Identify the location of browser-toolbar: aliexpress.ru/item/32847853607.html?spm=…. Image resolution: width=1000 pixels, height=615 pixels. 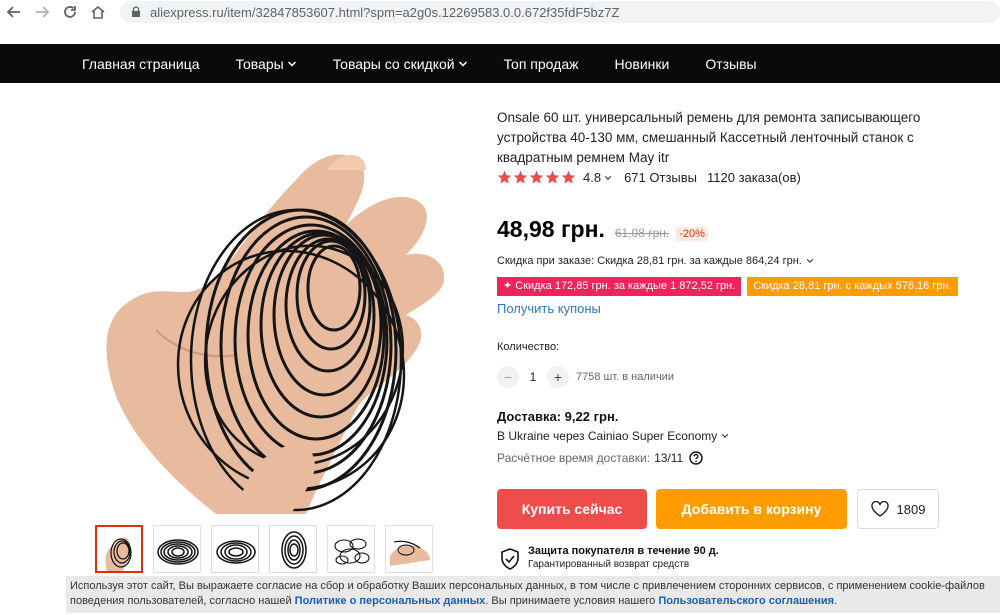
(500, 12).